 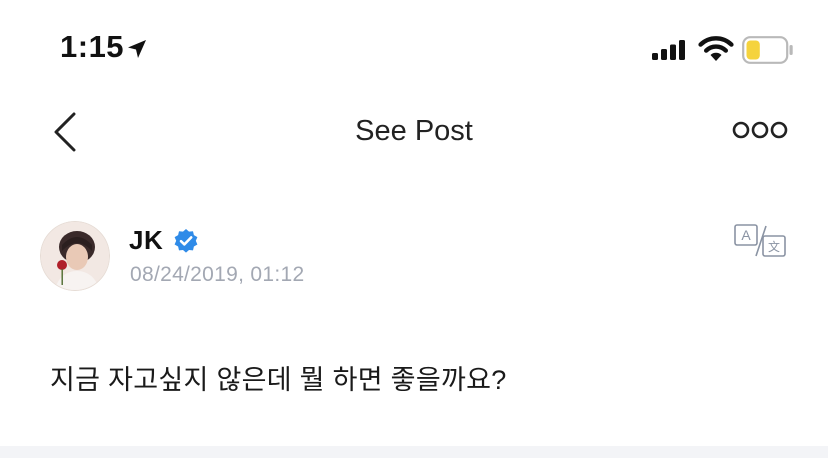 I want to click on author-name: JK, so click(x=146, y=240).